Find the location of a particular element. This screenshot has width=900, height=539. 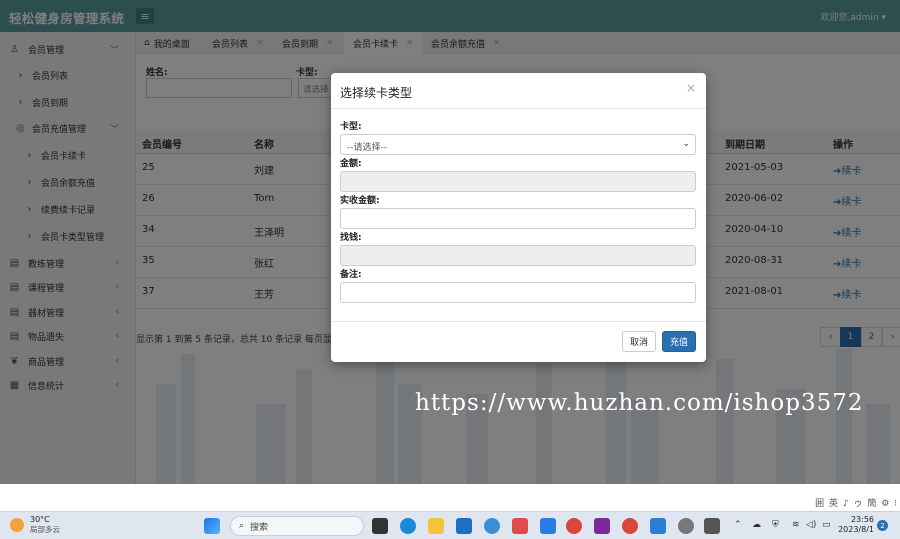

weather-icon is located at coordinates (17, 525).